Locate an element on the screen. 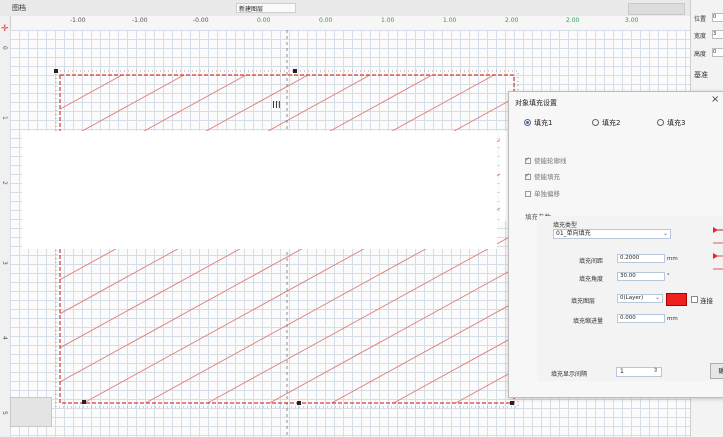  document-tab-label: 图档 is located at coordinates (19, 8).